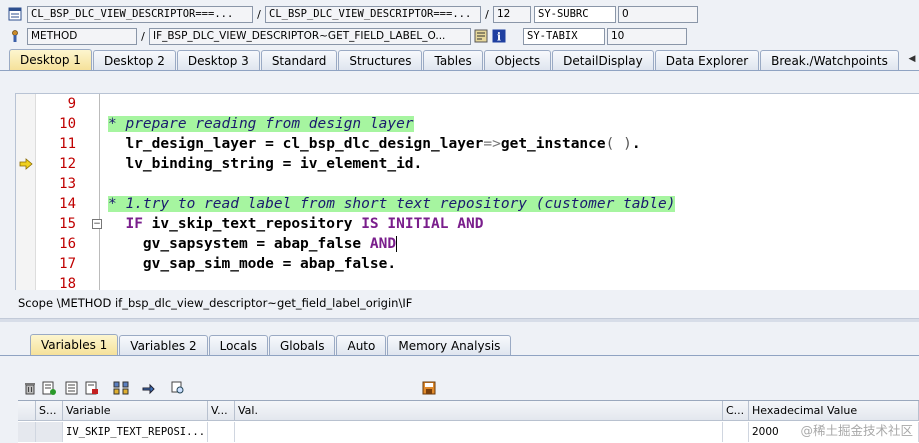 The image size is (919, 443). Describe the element at coordinates (92, 388) in the screenshot. I see `remove-row-icon` at that location.